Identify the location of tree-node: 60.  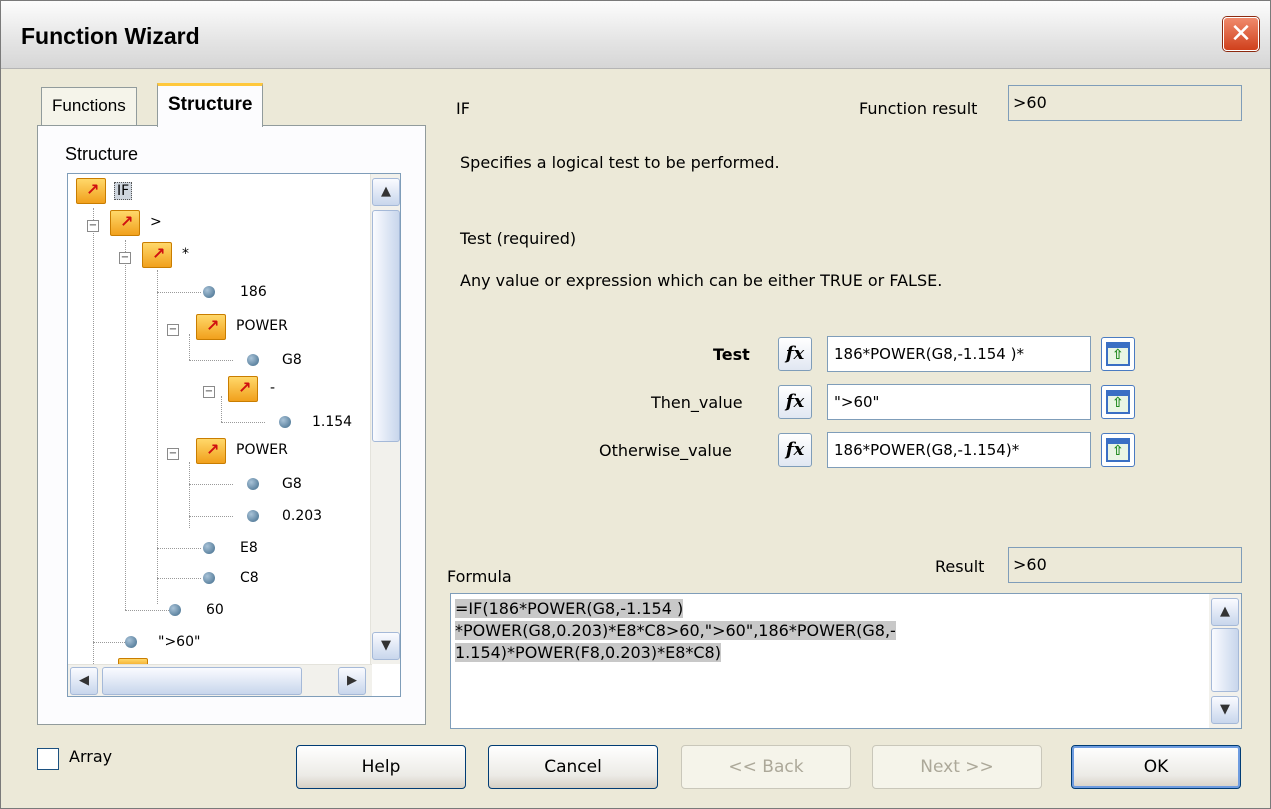
(215, 610).